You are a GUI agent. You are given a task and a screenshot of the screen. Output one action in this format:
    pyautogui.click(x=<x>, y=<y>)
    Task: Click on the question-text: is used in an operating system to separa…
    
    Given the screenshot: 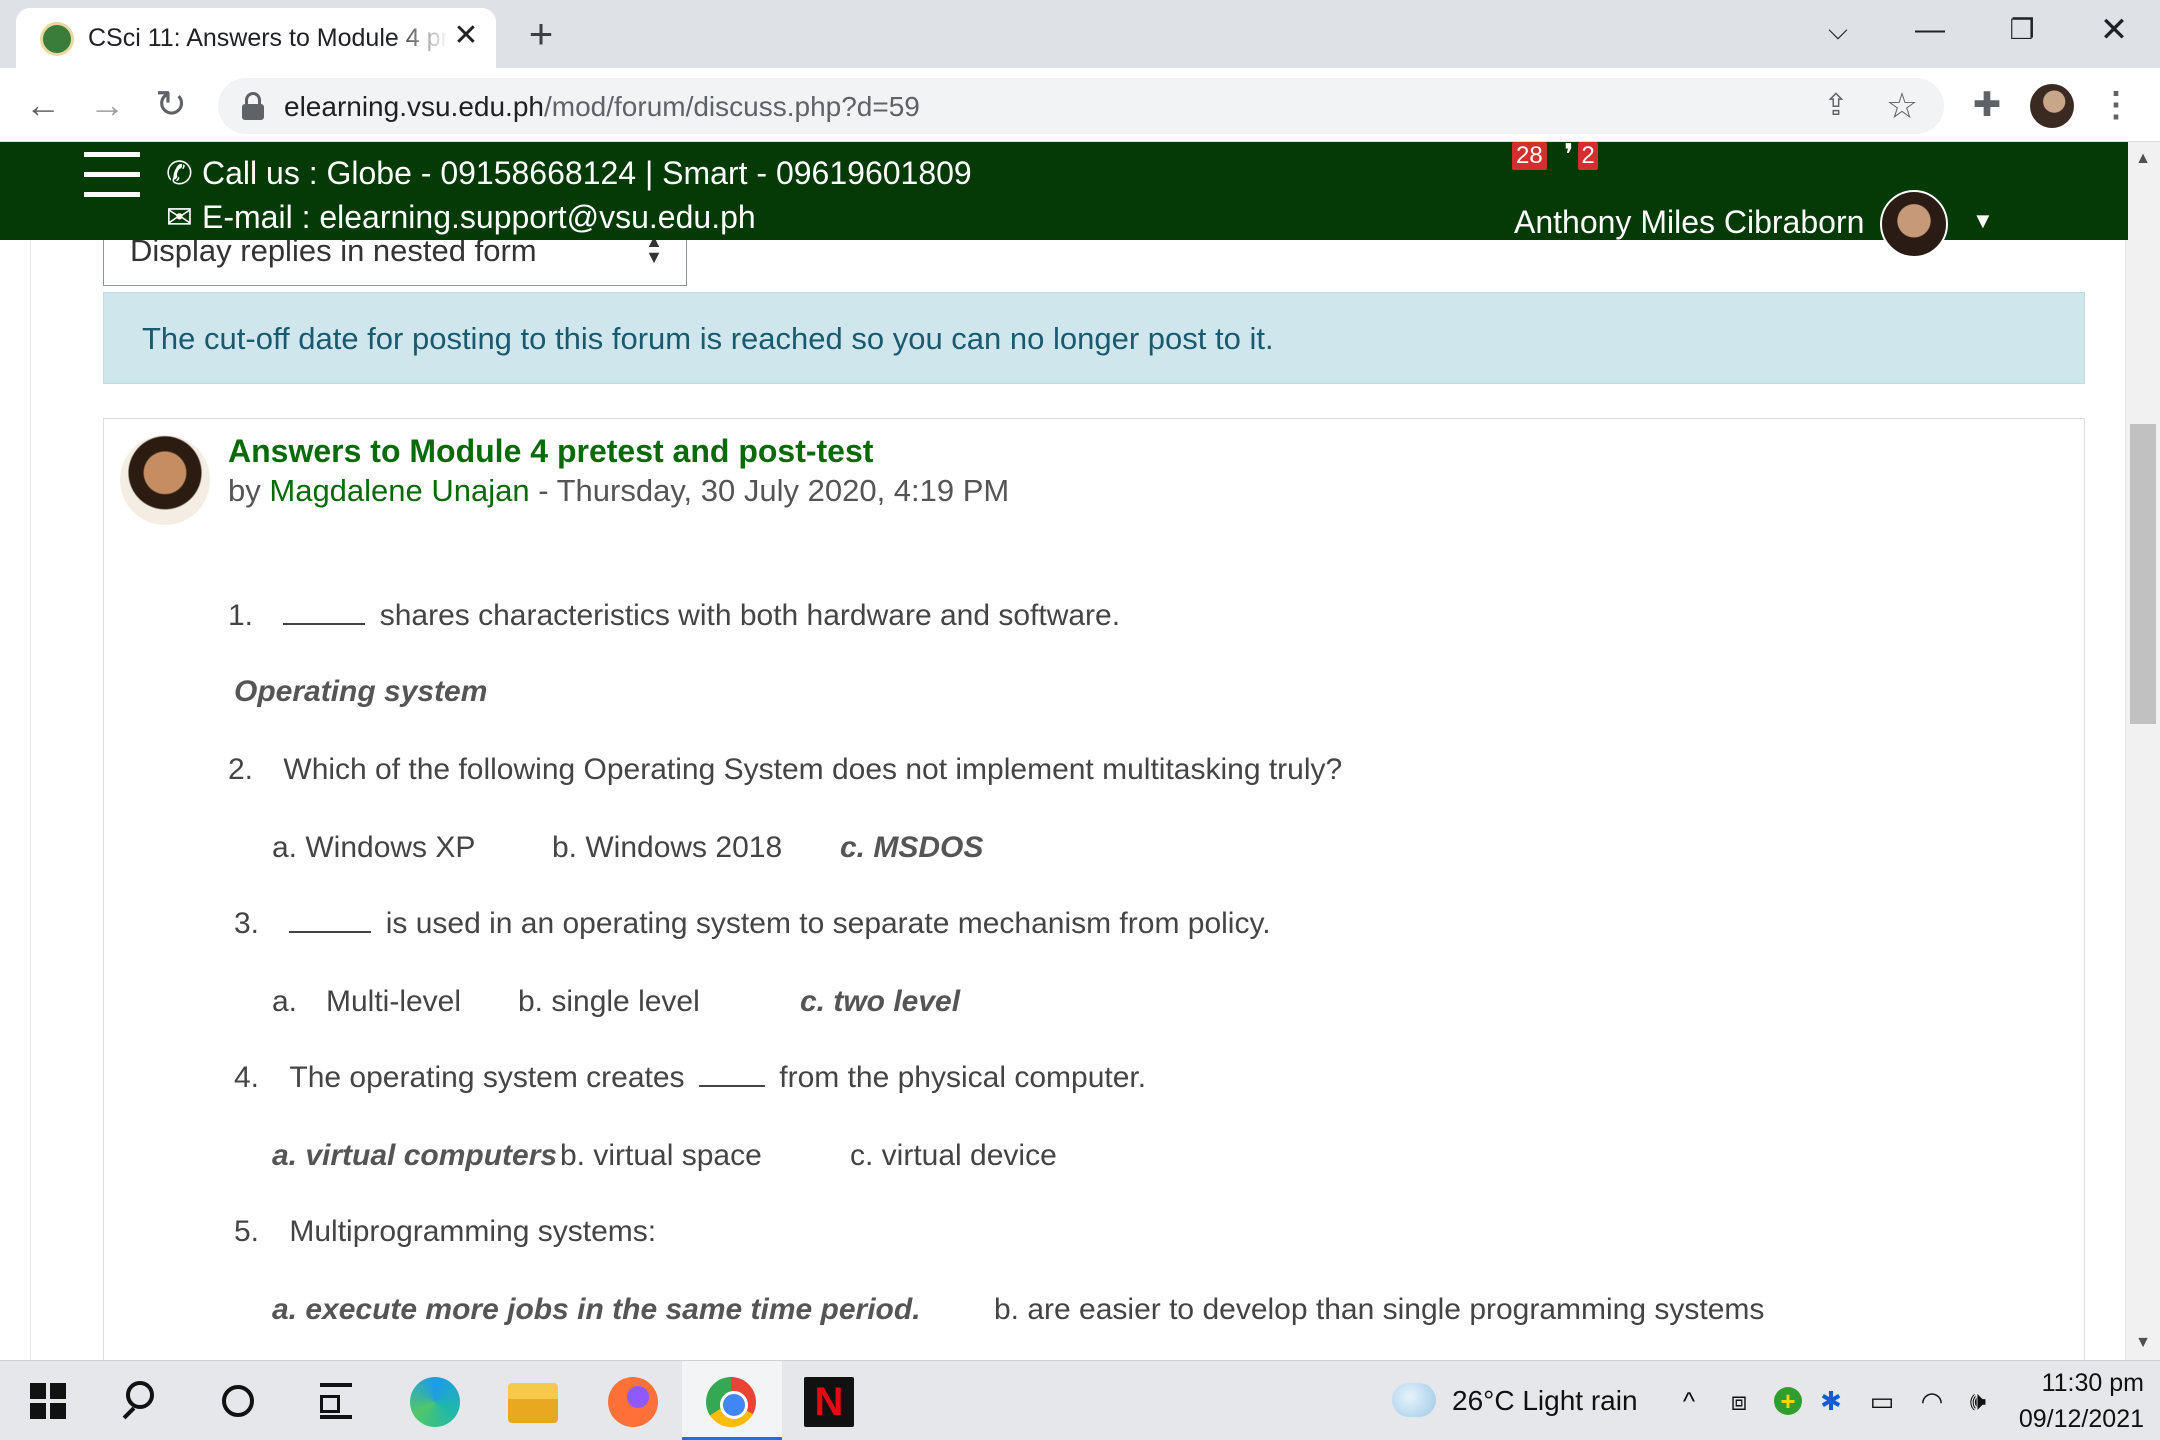 What is the action you would take?
    pyautogui.click(x=828, y=923)
    